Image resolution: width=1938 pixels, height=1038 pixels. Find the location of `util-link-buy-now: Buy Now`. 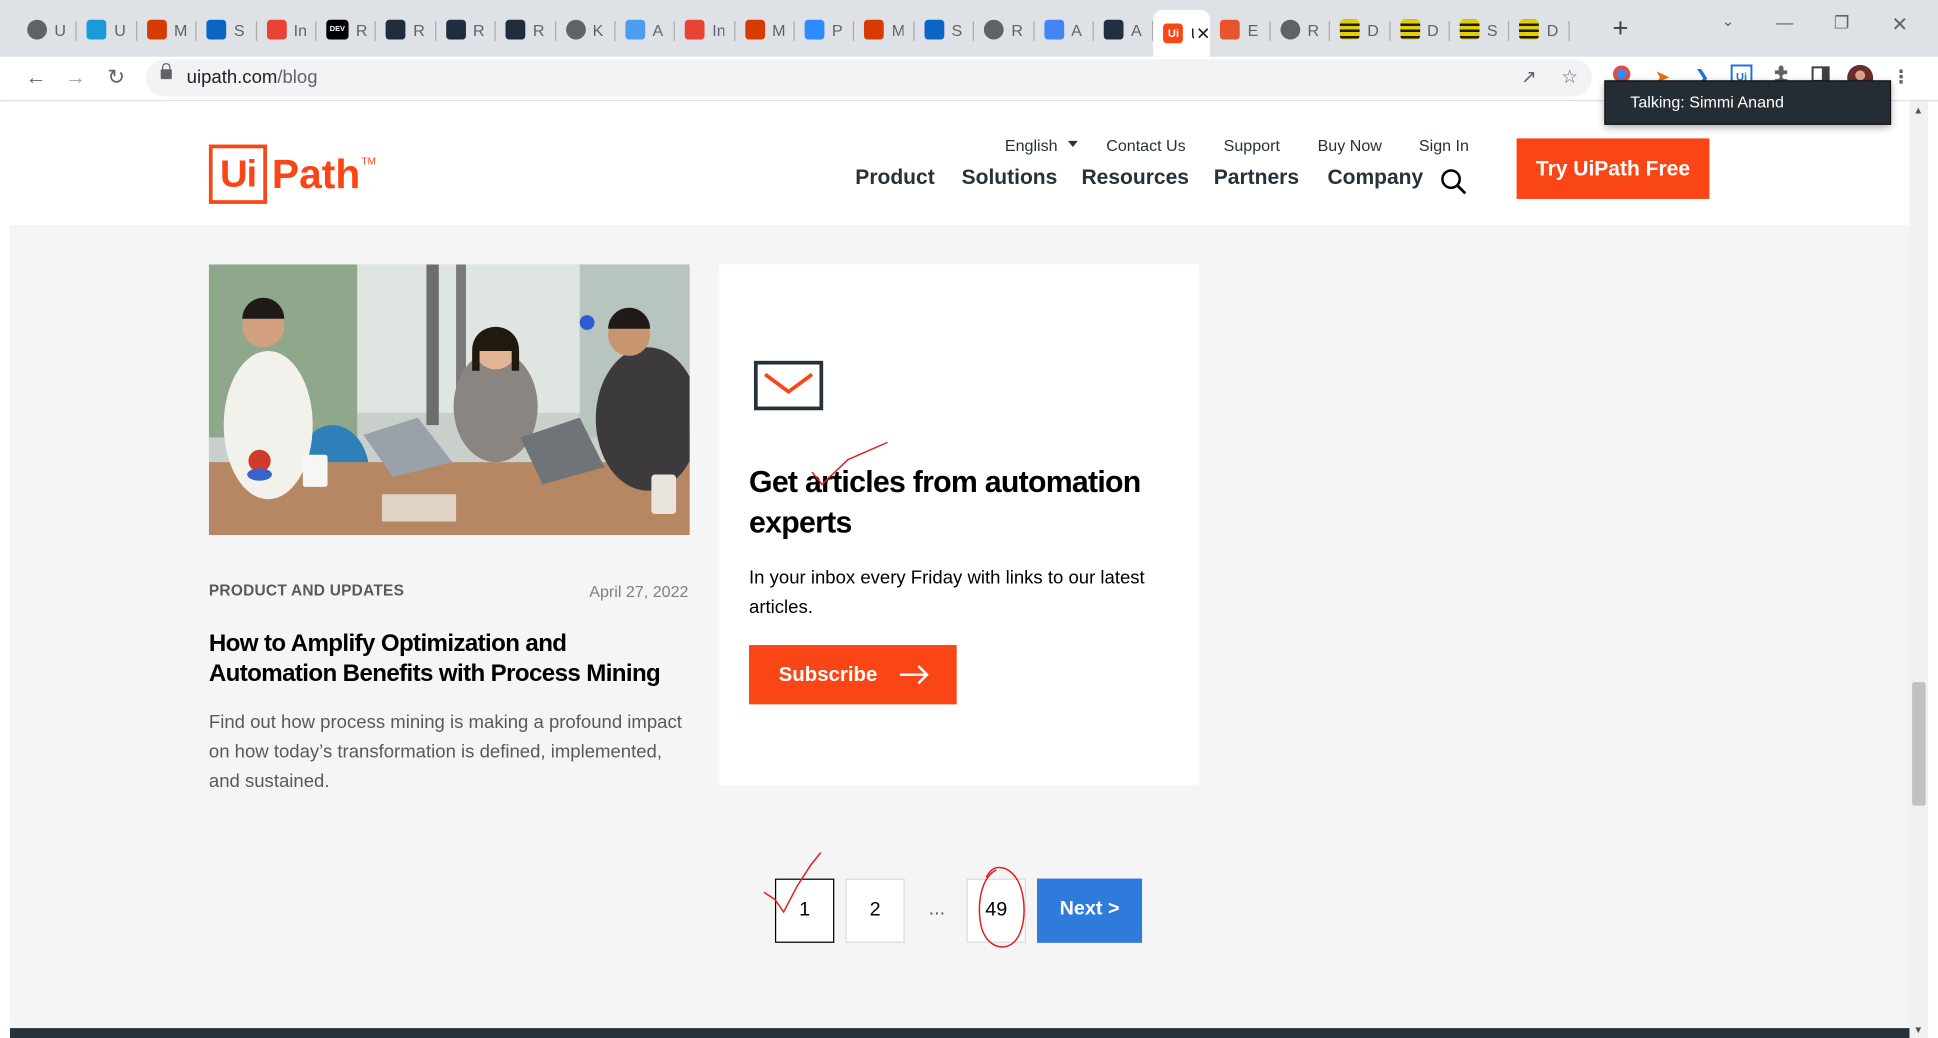

util-link-buy-now: Buy Now is located at coordinates (1350, 145).